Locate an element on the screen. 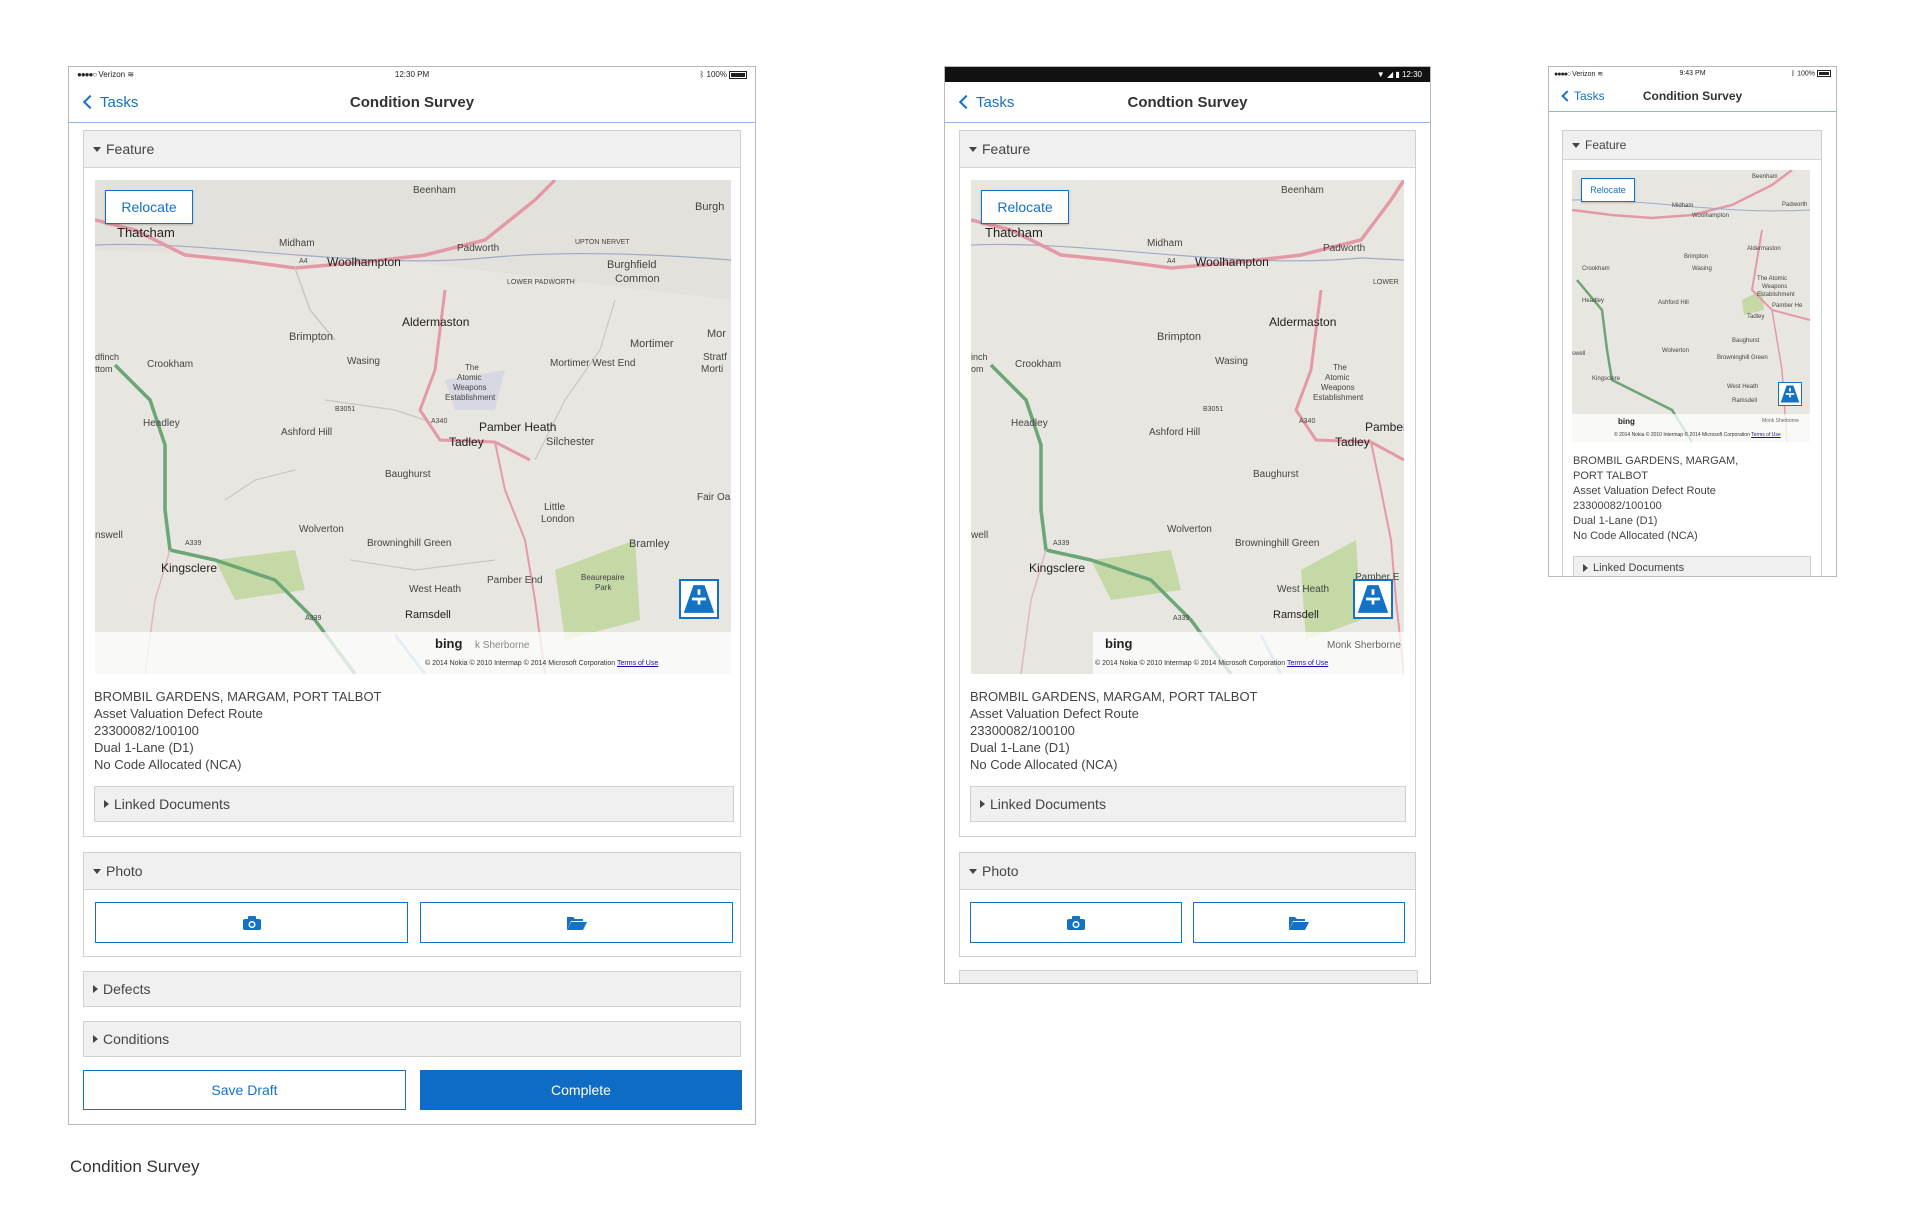  camera-icon is located at coordinates (251, 922).